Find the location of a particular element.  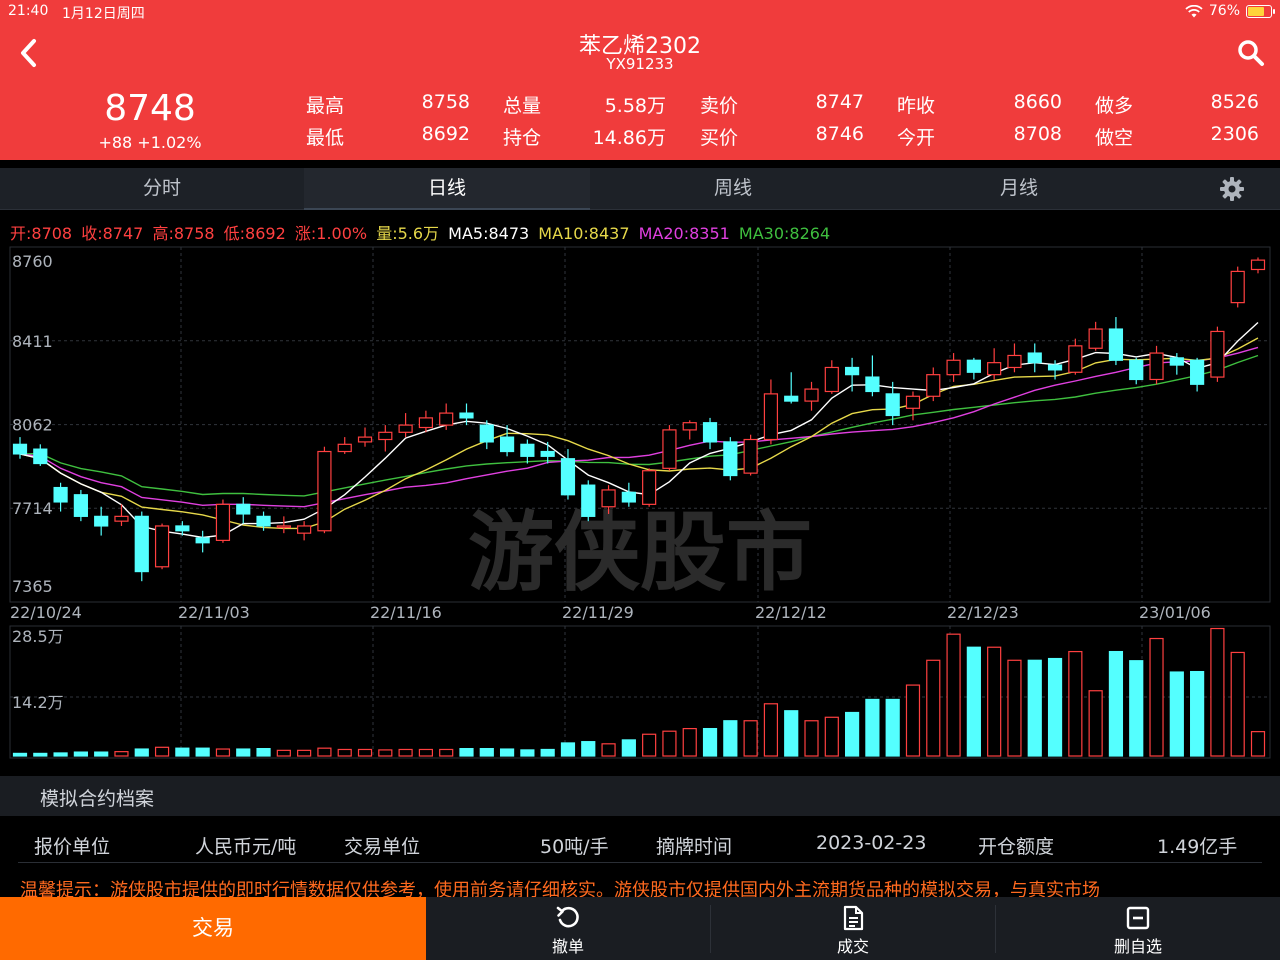

remove-watchlist-button: 删自选 is located at coordinates (1138, 928).